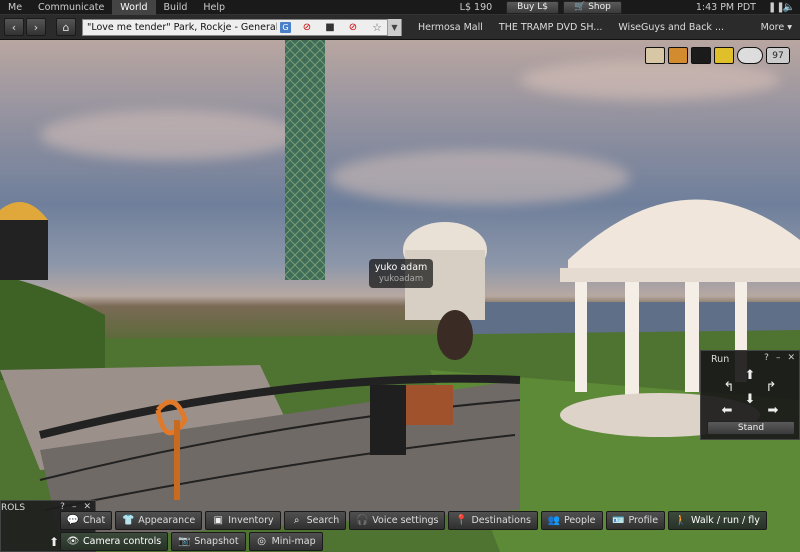 This screenshot has height=552, width=800. I want to click on home-button: ⌂, so click(66, 27).